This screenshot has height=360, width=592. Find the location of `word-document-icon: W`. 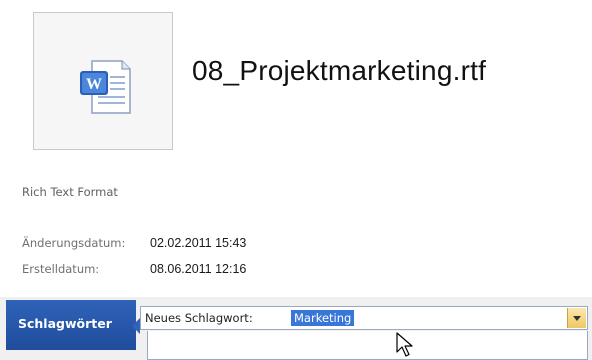

word-document-icon: W is located at coordinates (105, 87).